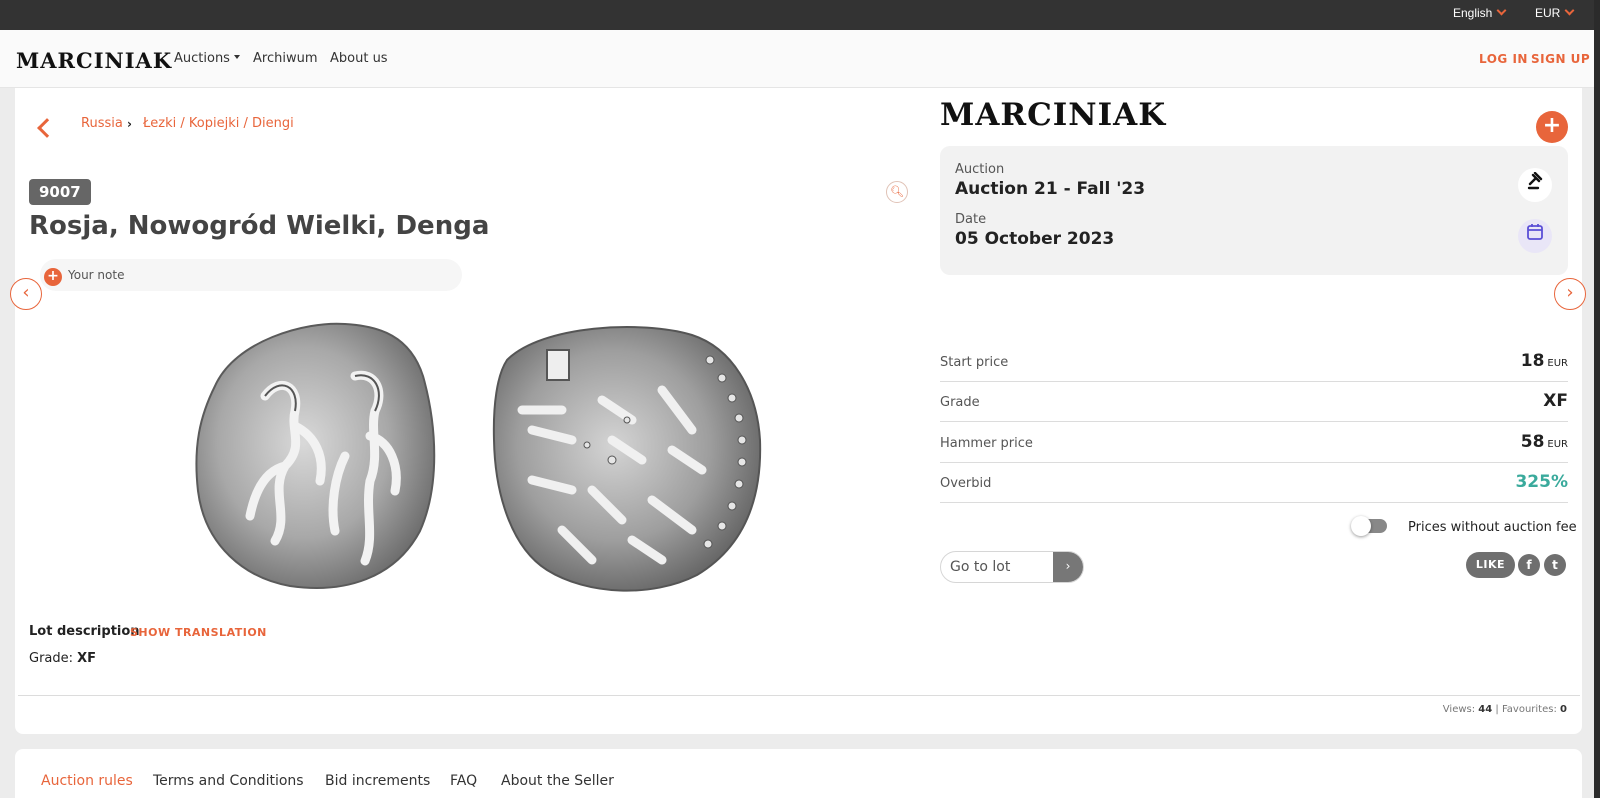  I want to click on breadcrumb-russia: Russia, so click(102, 123).